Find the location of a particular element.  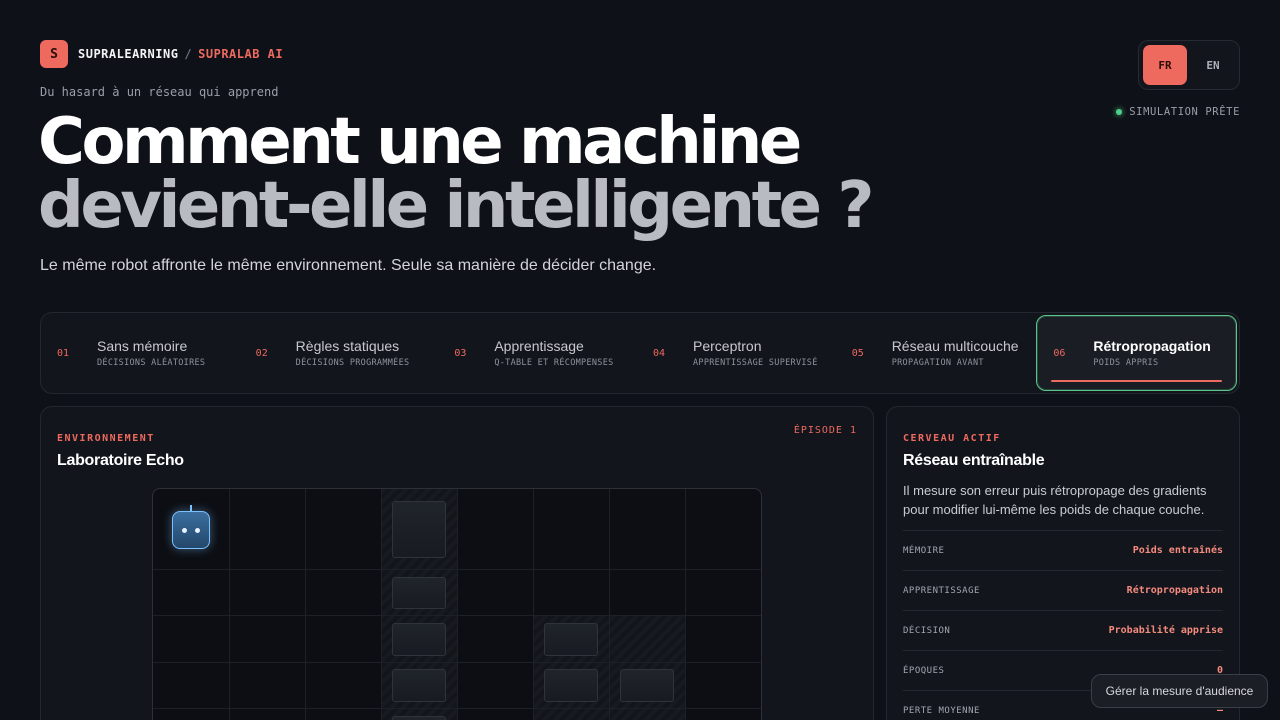

stat-value: Poids entraînés is located at coordinates (1177, 550).